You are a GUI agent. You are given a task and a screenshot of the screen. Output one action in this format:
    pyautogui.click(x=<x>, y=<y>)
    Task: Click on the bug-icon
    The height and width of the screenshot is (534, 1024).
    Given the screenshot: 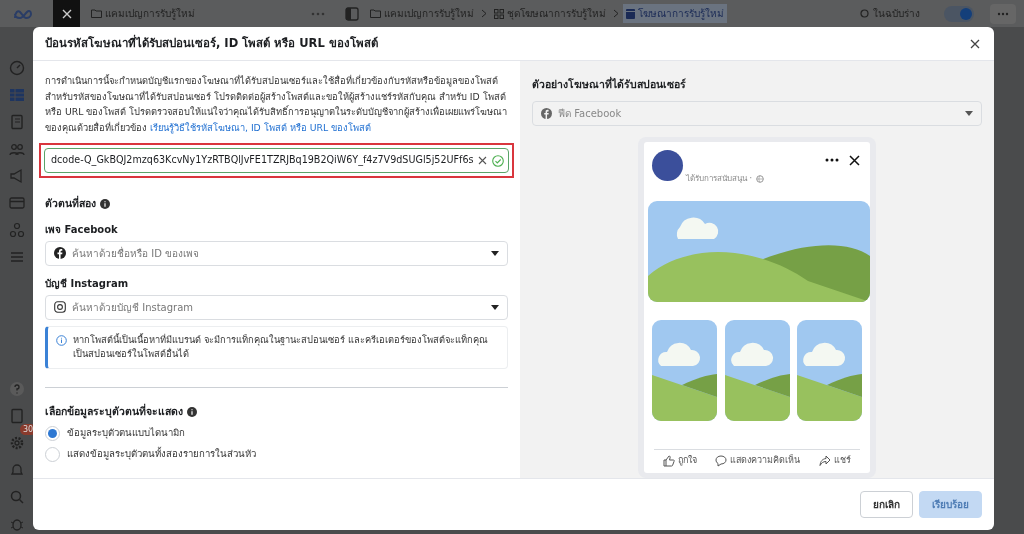 What is the action you would take?
    pyautogui.click(x=16, y=524)
    